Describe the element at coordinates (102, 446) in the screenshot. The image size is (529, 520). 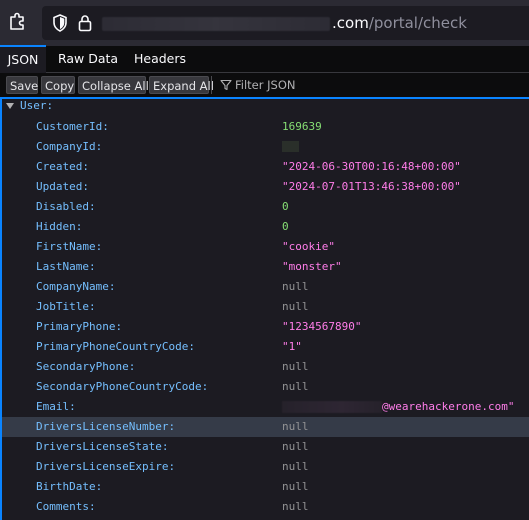
I see `json-key: DriversLicenseState:` at that location.